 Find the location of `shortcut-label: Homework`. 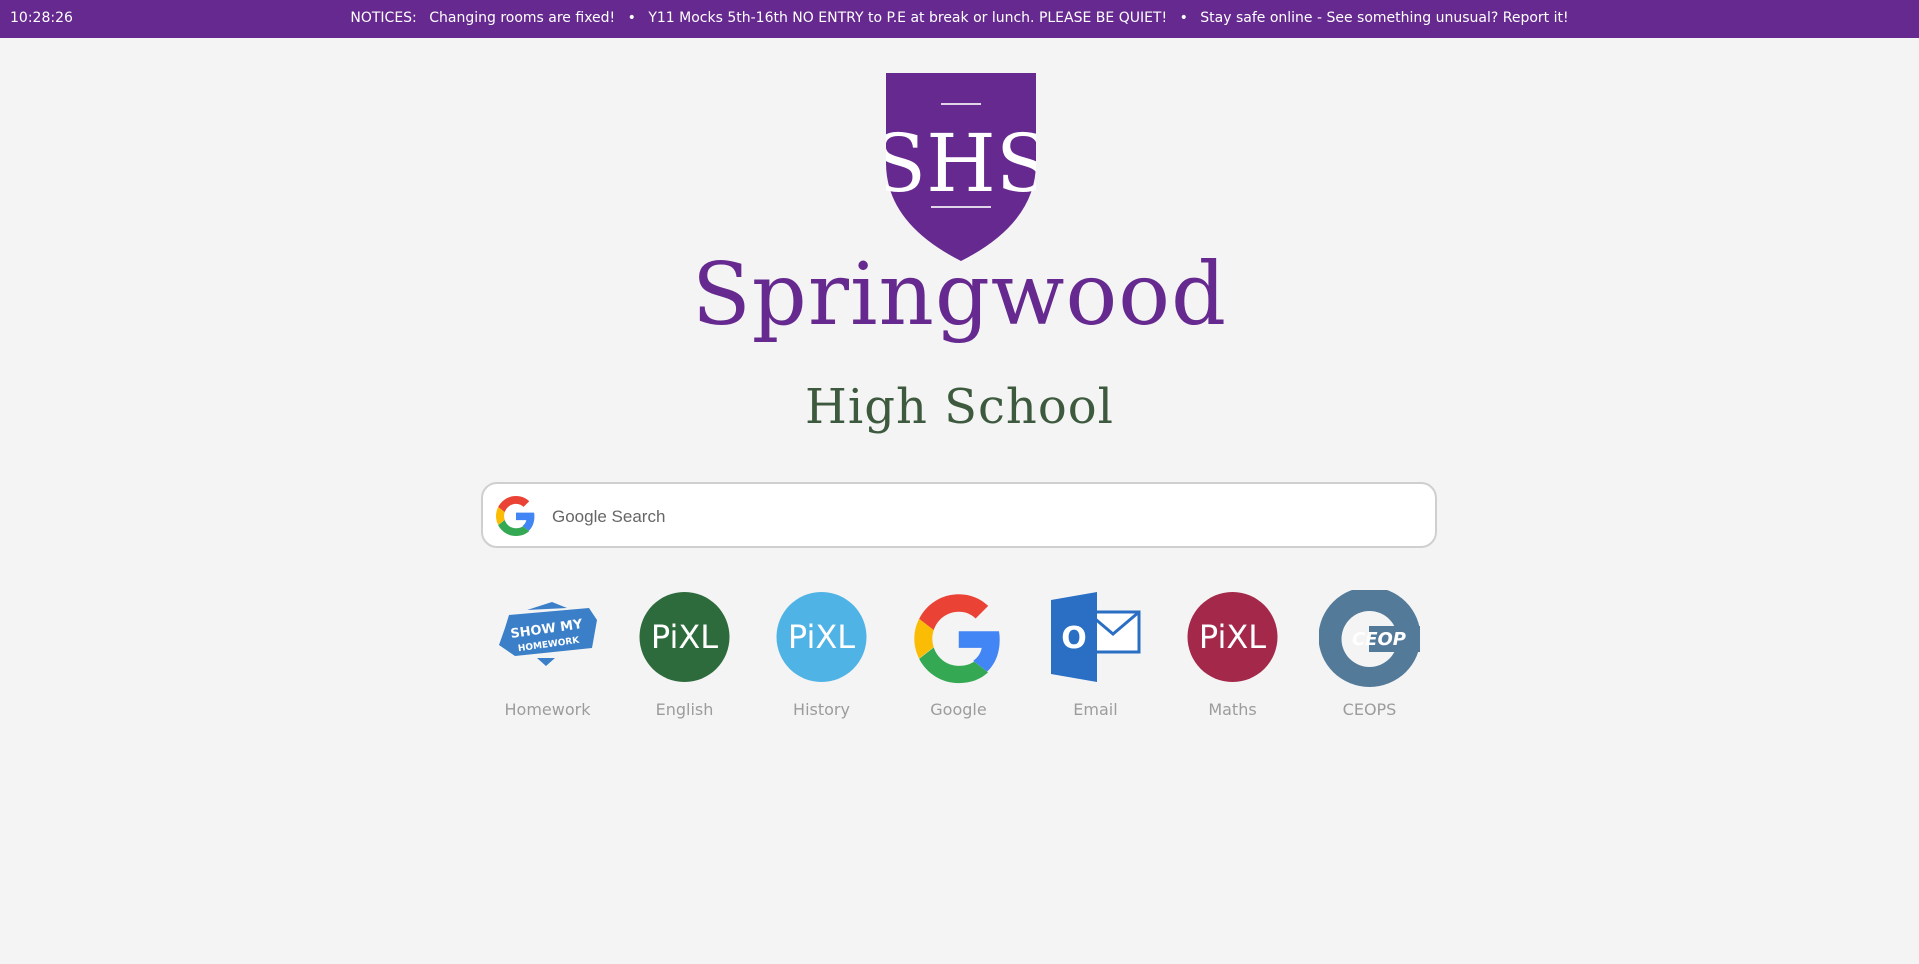

shortcut-label: Homework is located at coordinates (547, 709).